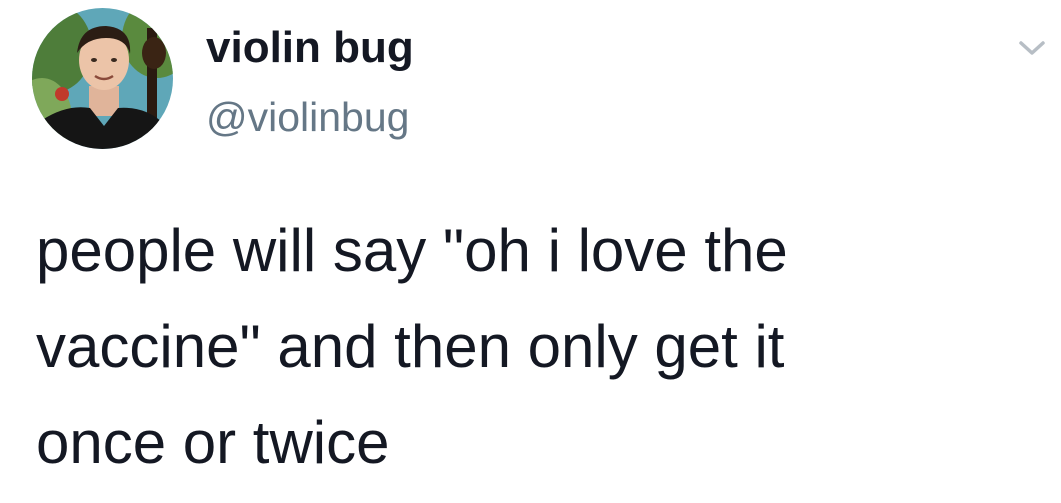  I want to click on username-handle: @violinbug, so click(307, 117).